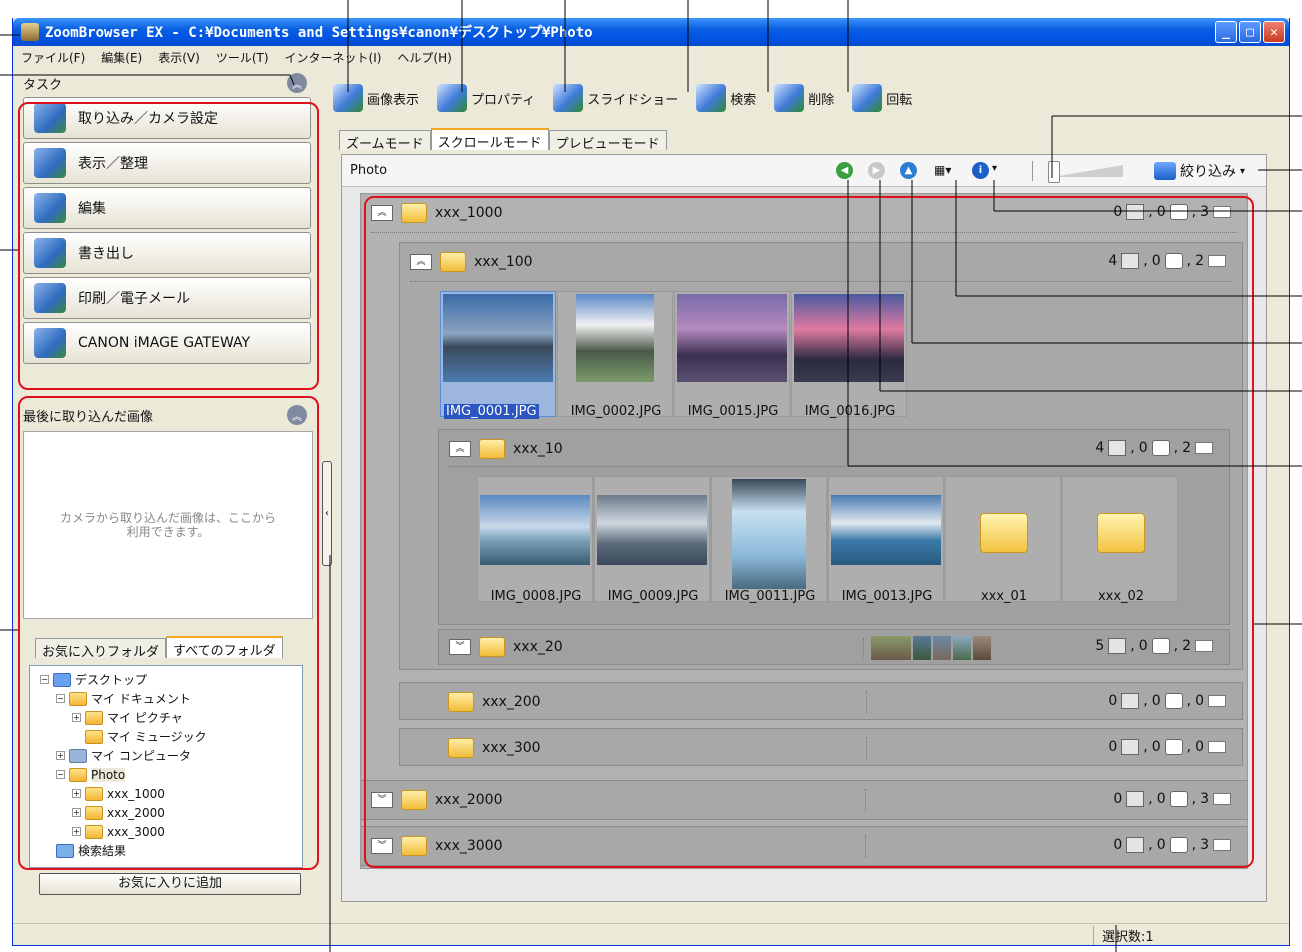 This screenshot has height=952, width=1302. Describe the element at coordinates (167, 163) in the screenshot. I see `view-organize-button: 表示／整理` at that location.